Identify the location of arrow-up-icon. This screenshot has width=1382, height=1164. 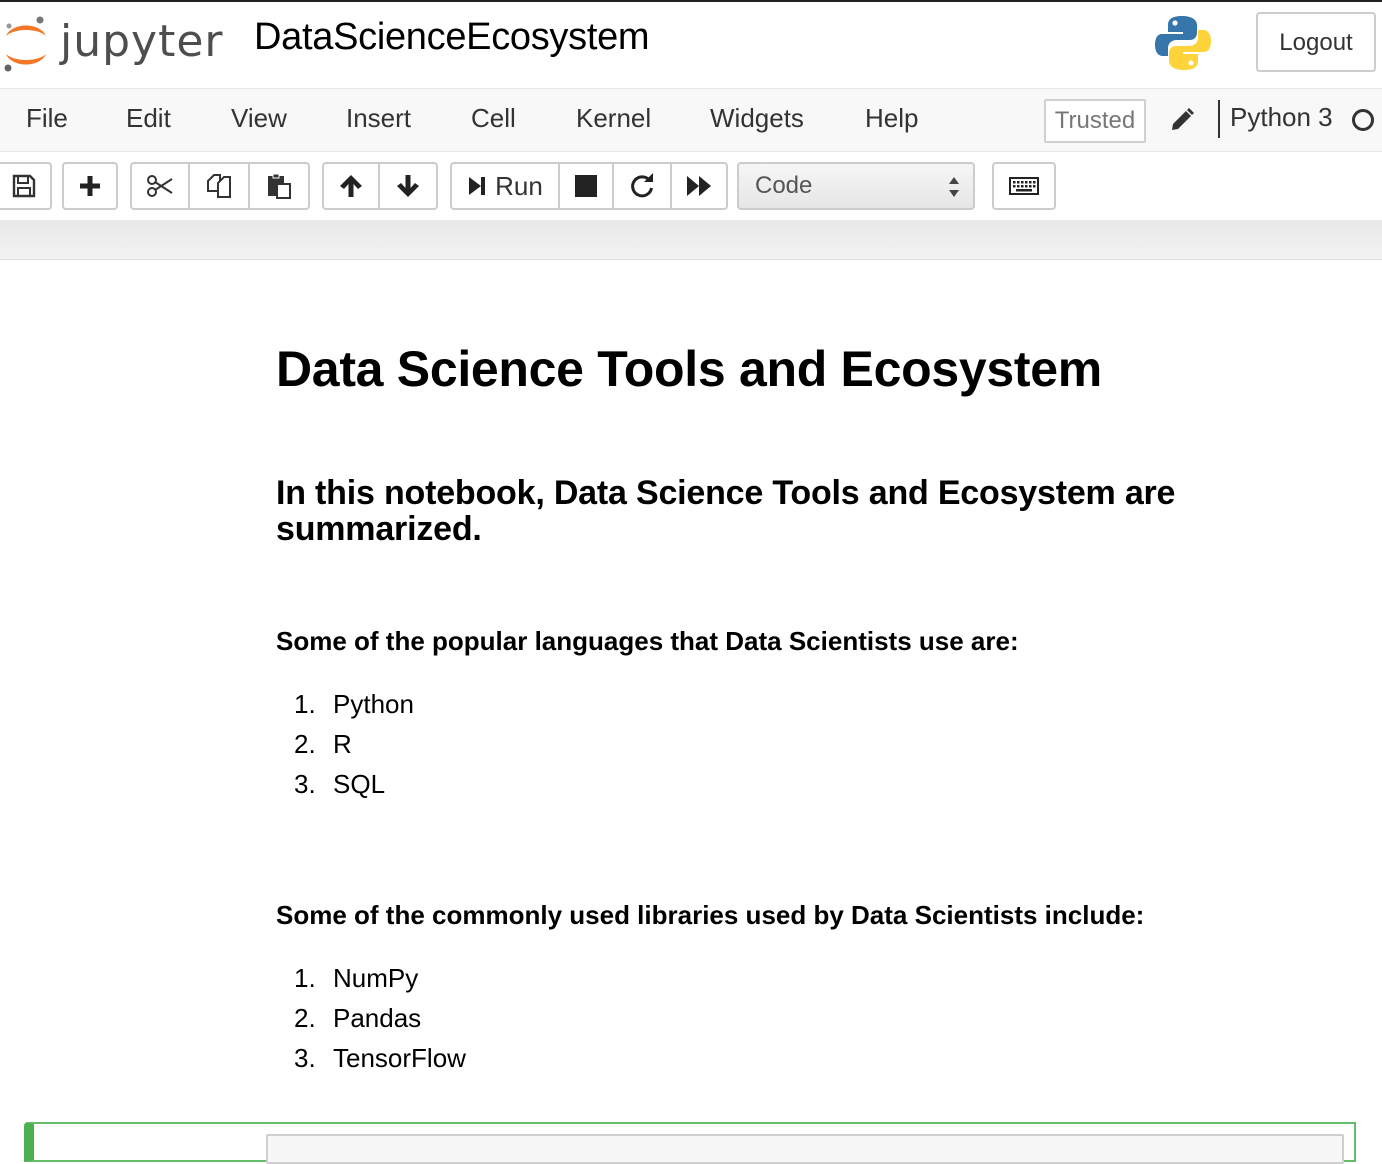
(351, 186).